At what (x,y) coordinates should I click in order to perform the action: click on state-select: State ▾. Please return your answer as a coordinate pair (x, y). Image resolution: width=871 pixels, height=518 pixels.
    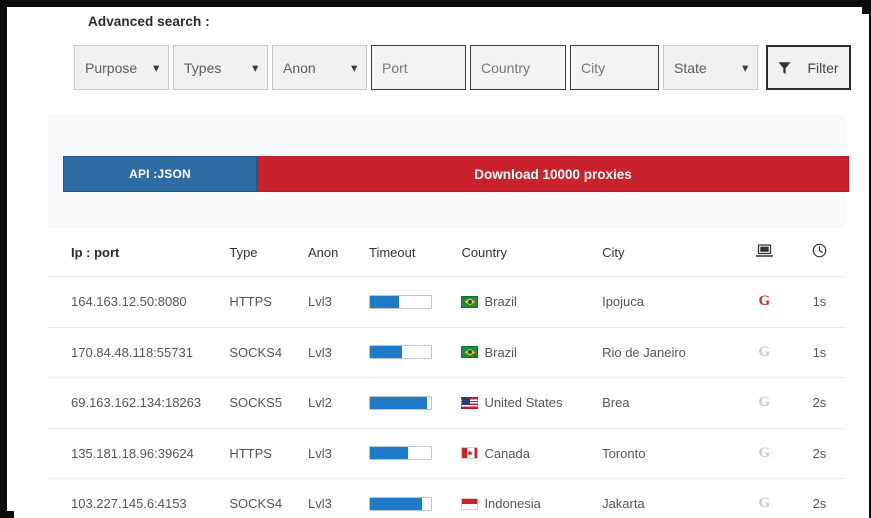
    Looking at the image, I should click on (710, 67).